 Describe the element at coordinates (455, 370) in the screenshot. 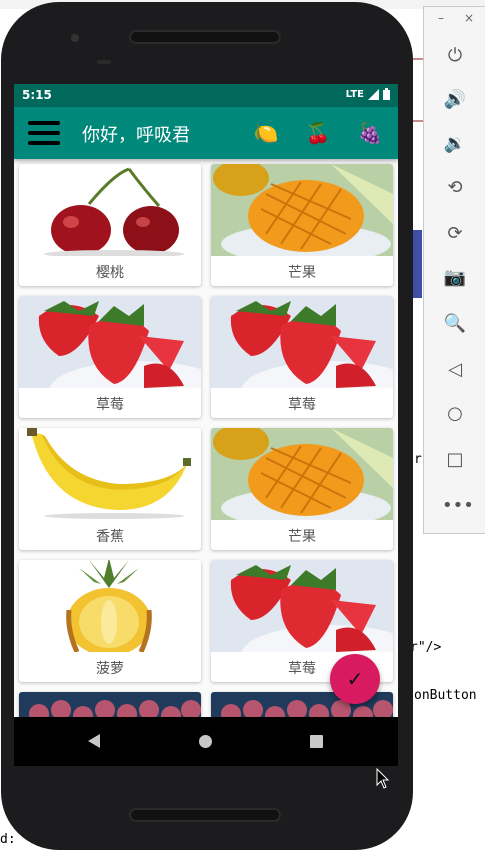

I see `back-icon: ◁` at that location.